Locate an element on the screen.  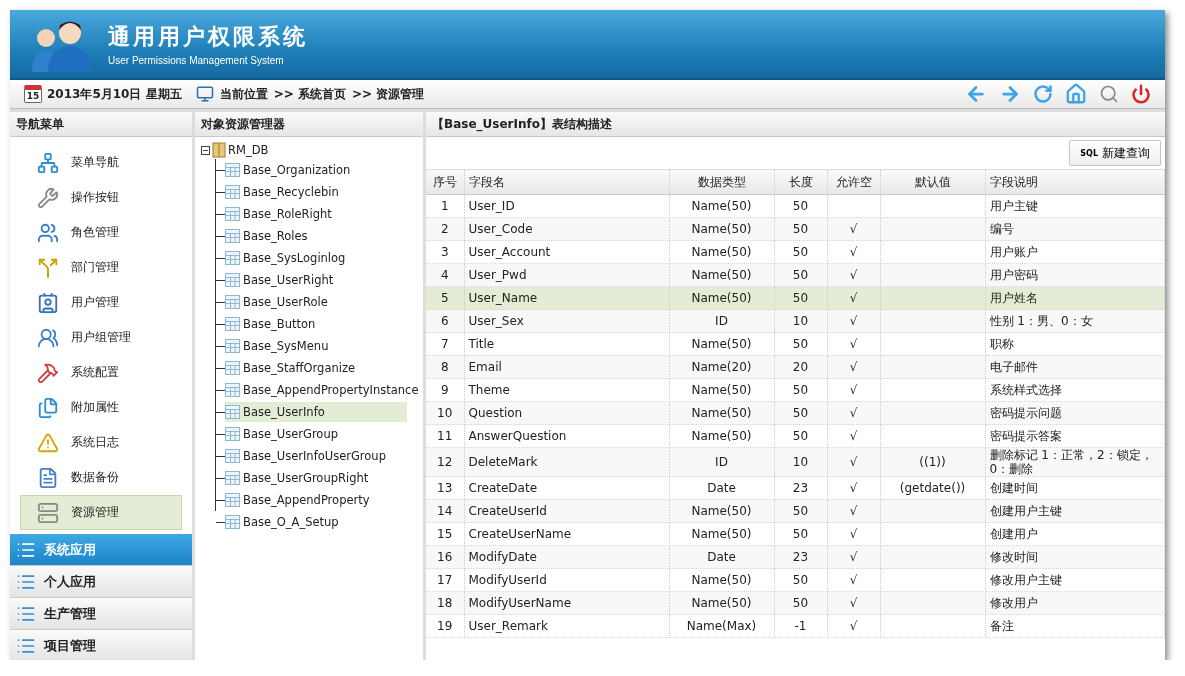
table-cell: 修改用户主键 is located at coordinates (1075, 580).